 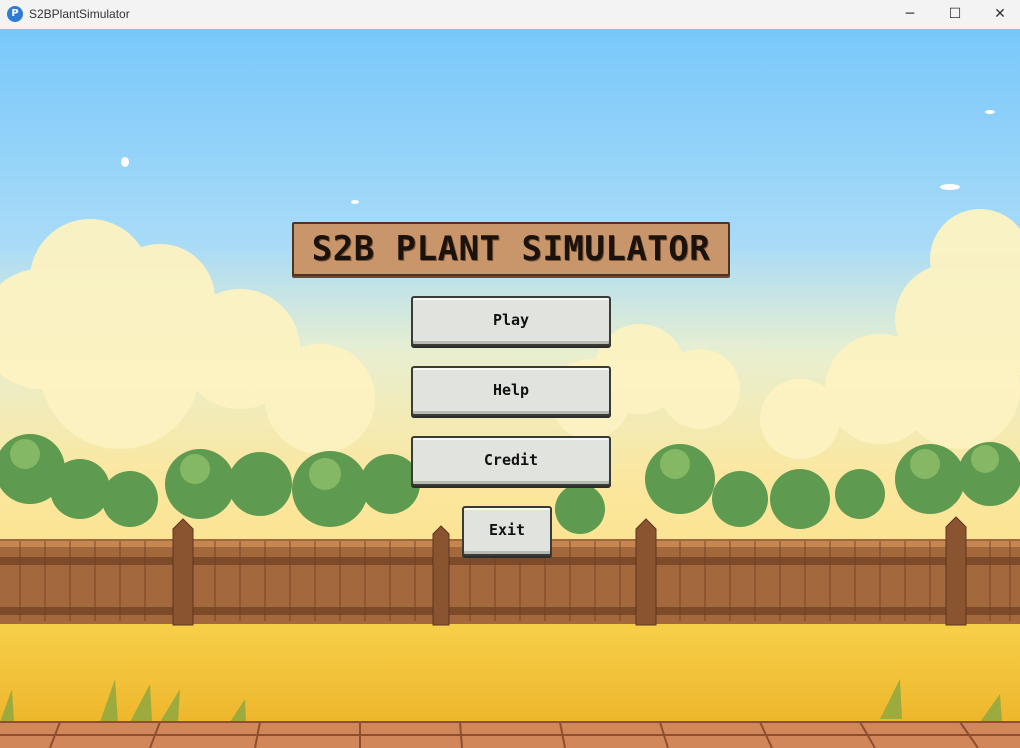 I want to click on window-title: S2BPlantSimulator, so click(x=79, y=14).